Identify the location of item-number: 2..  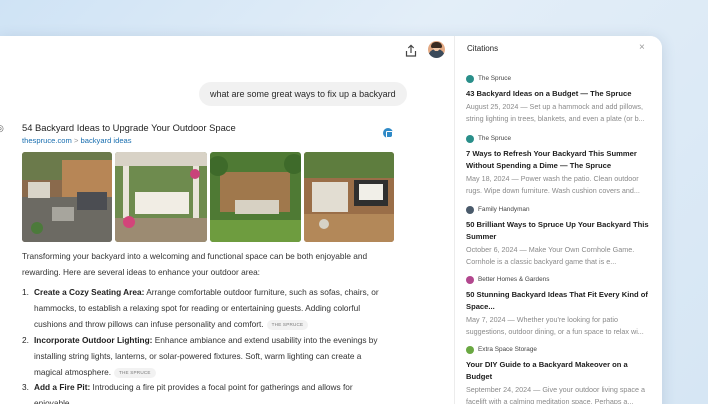
(25, 340).